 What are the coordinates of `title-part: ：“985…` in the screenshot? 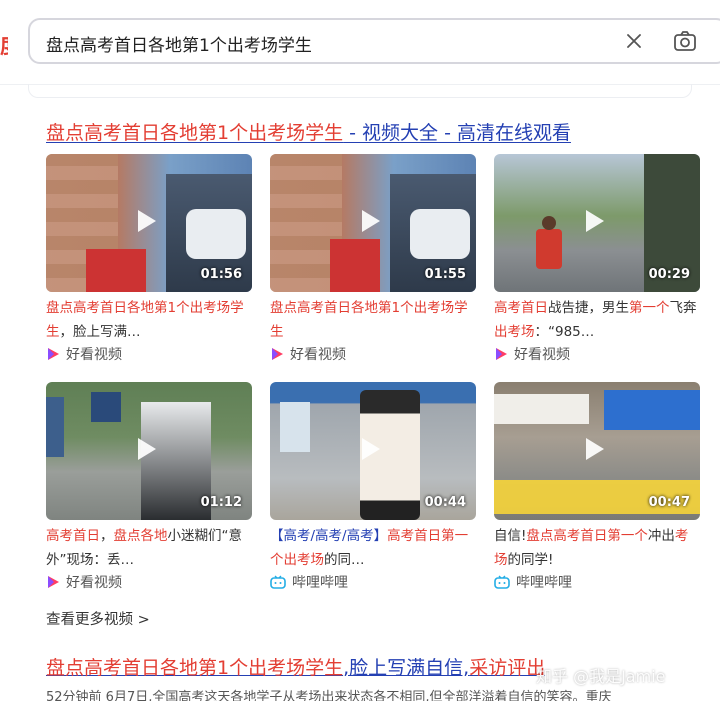 It's located at (564, 332).